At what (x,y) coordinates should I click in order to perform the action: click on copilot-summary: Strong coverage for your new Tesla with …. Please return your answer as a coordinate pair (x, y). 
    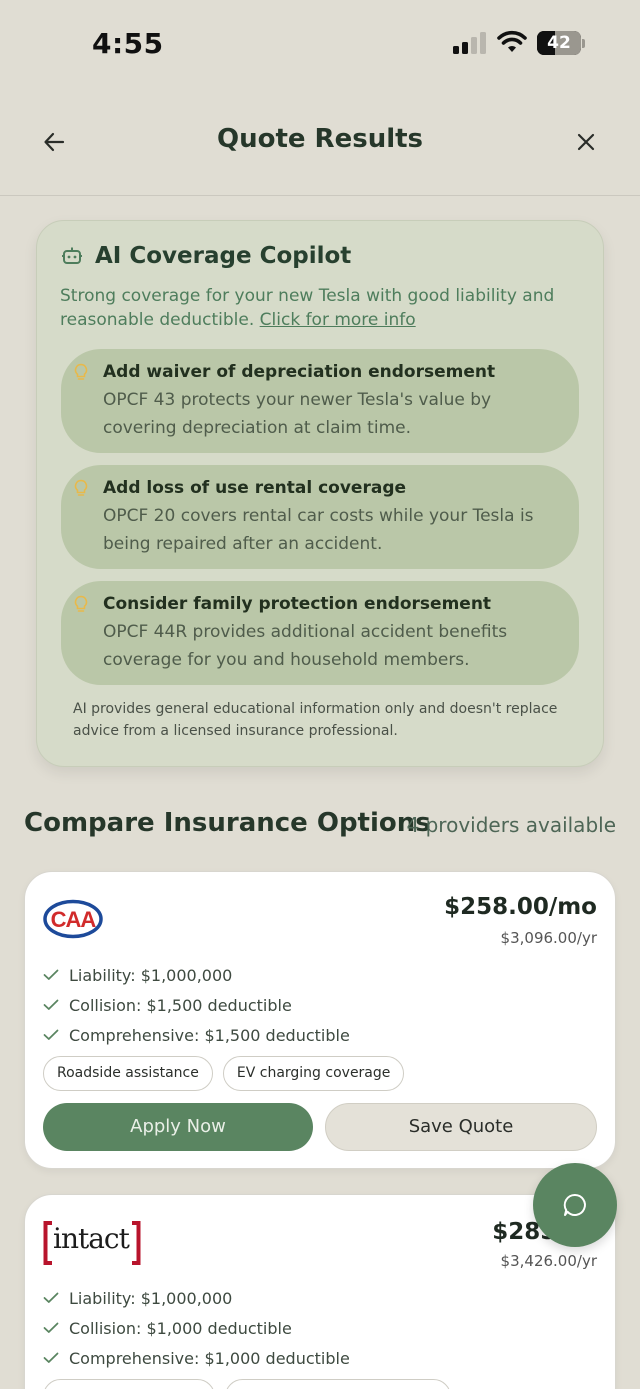
    Looking at the image, I should click on (320, 308).